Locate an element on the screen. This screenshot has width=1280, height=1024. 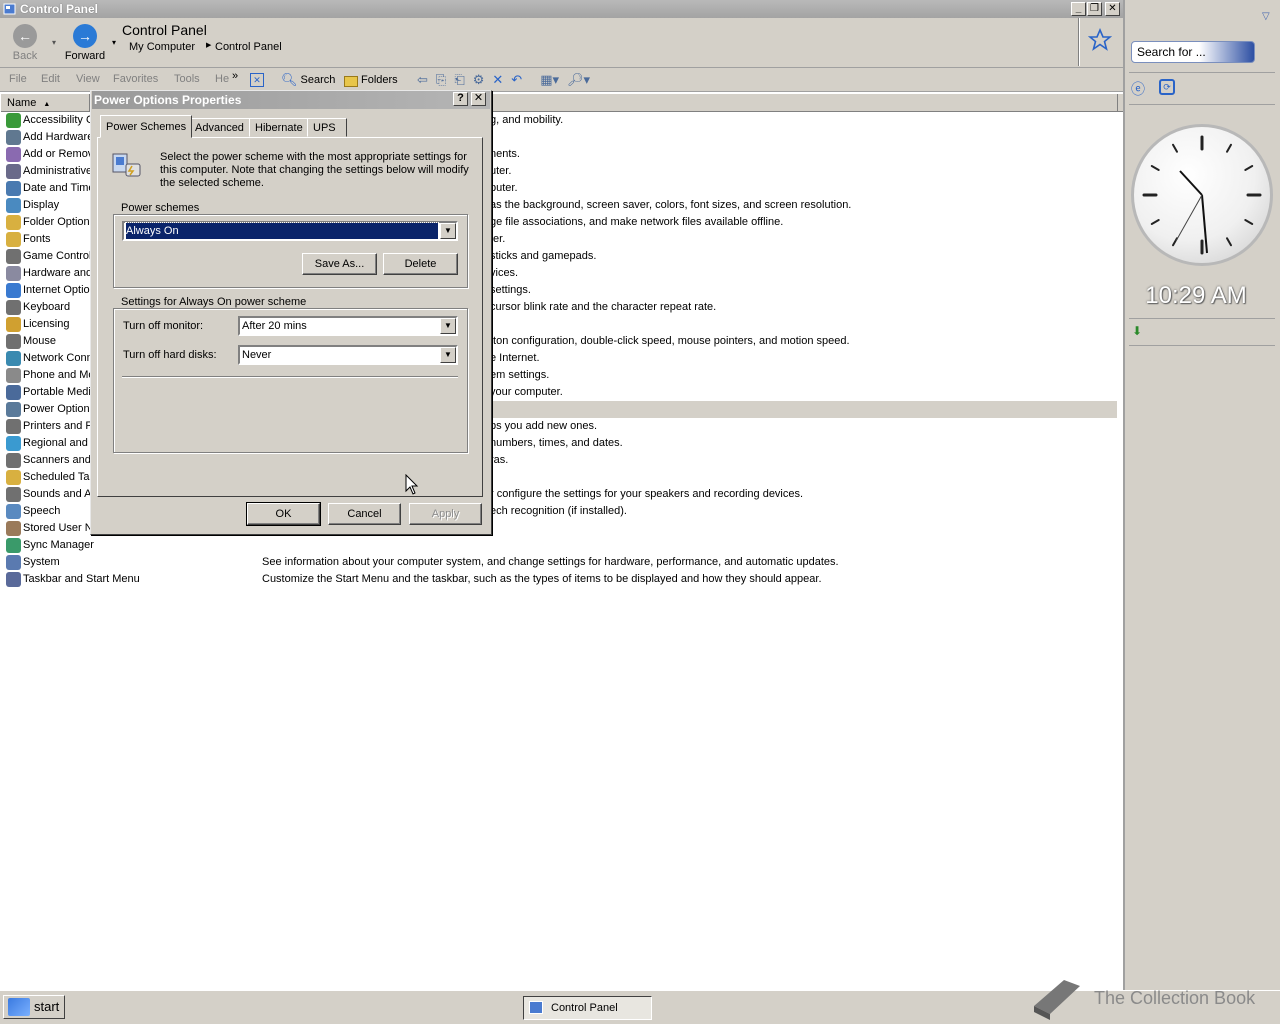
window-titlebar: Control Panel _ ❐ ✕ is located at coordinates (561, 9).